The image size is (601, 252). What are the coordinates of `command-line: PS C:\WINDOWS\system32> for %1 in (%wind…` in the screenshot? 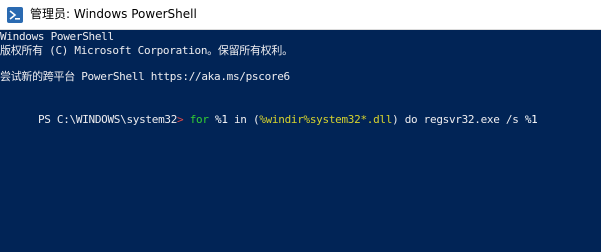 It's located at (269, 112).